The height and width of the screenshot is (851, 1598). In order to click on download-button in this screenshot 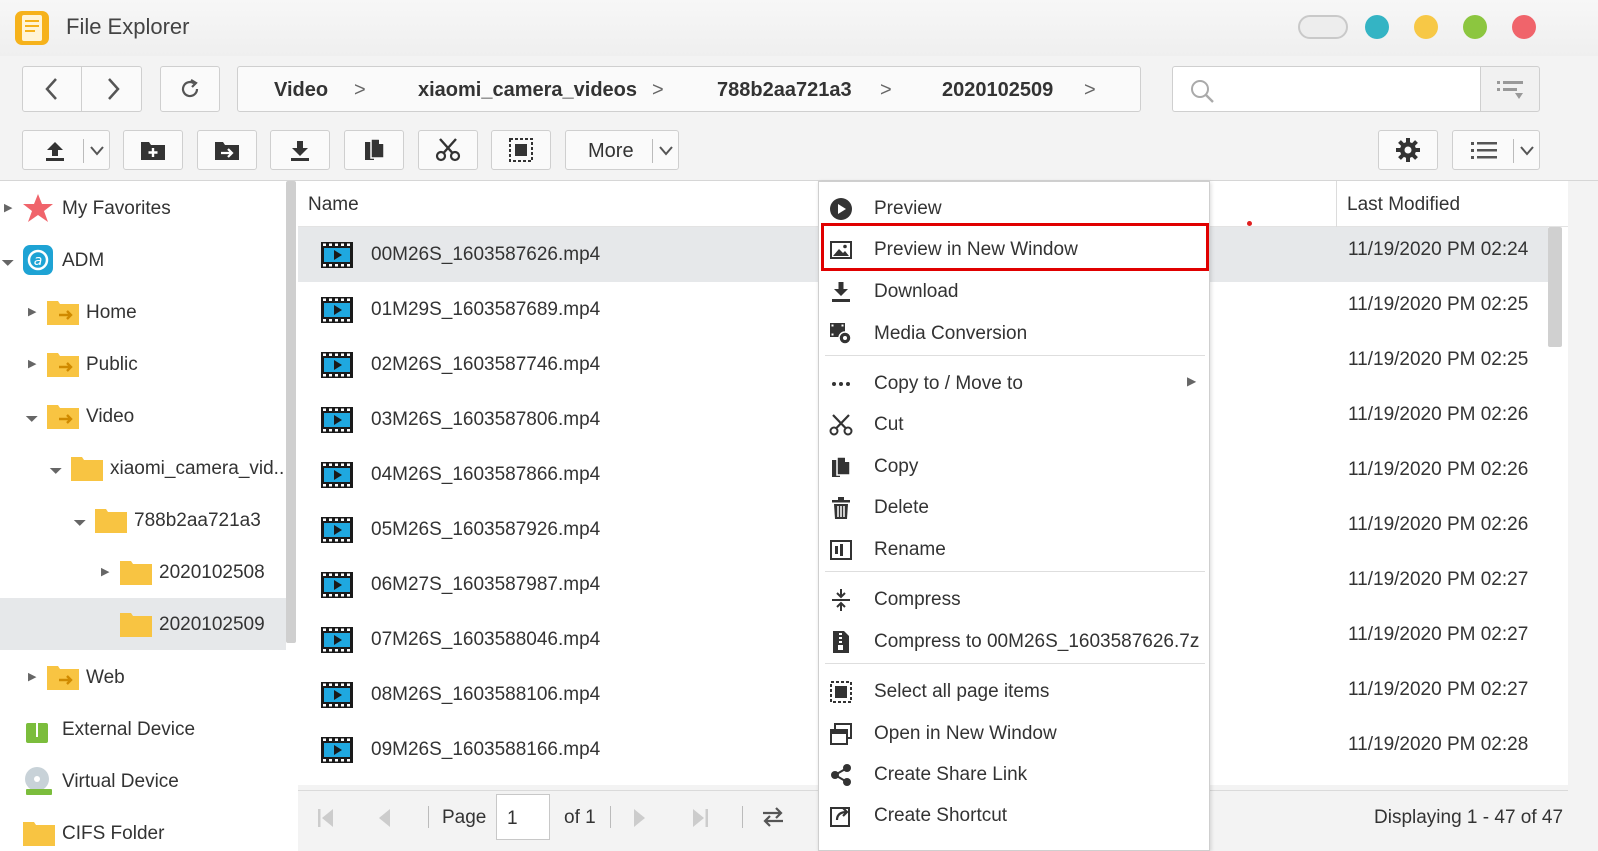, I will do `click(300, 150)`.